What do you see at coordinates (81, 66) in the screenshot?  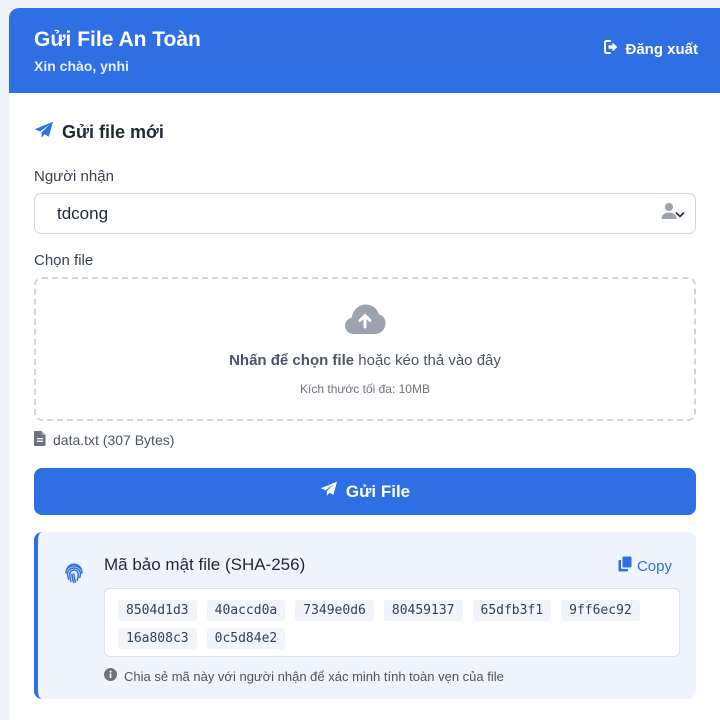 I see `greeting-text: Xin chào, ynhi` at bounding box center [81, 66].